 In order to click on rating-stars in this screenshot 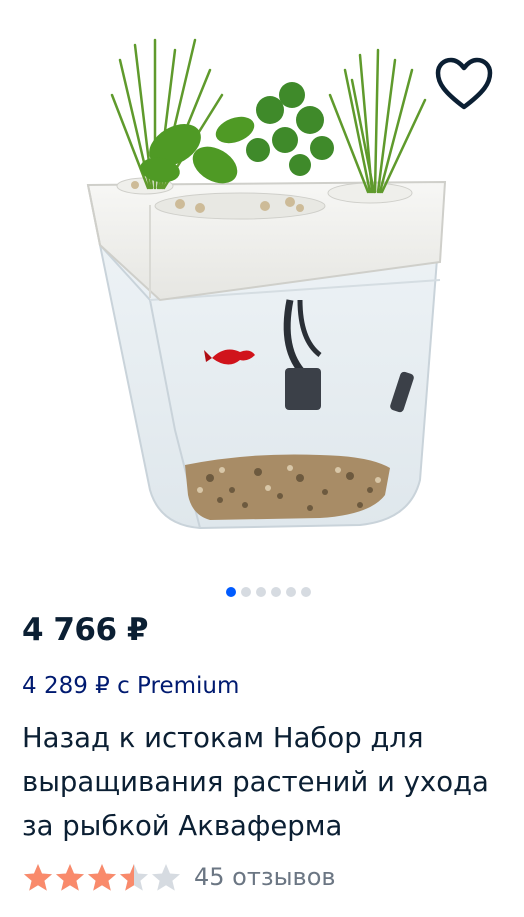, I will do `click(102, 877)`.